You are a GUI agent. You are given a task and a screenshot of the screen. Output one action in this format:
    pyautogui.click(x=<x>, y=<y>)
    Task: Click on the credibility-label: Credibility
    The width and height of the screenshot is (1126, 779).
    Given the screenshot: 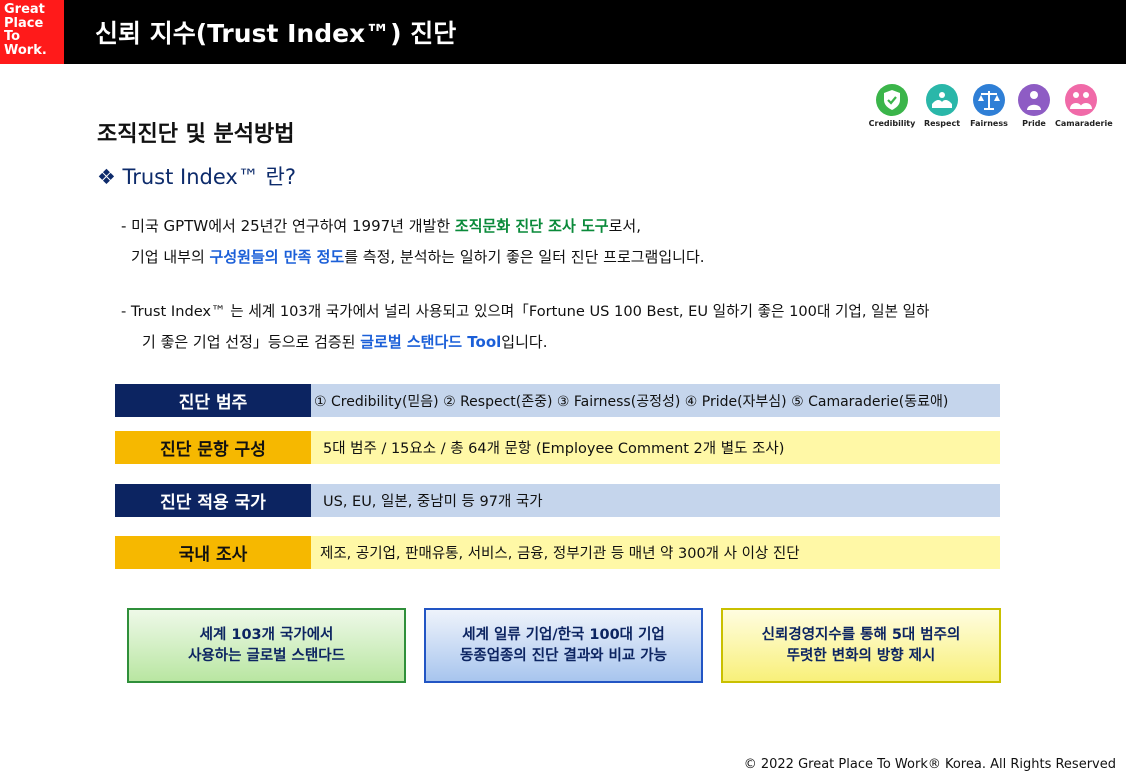 What is the action you would take?
    pyautogui.click(x=892, y=123)
    